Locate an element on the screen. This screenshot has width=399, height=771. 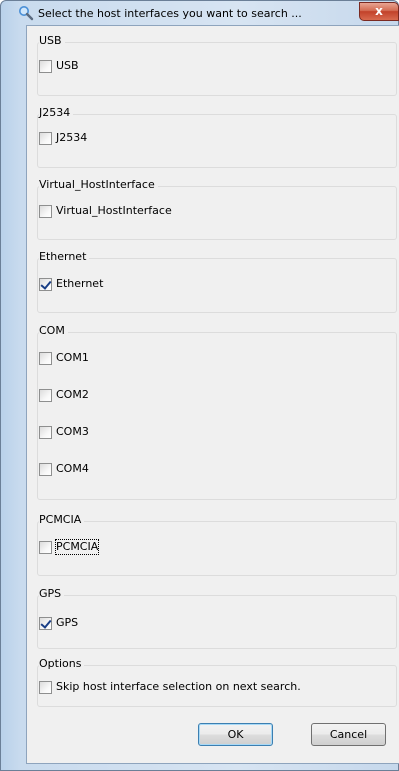
group-title-gps: GPS is located at coordinates (52, 594).